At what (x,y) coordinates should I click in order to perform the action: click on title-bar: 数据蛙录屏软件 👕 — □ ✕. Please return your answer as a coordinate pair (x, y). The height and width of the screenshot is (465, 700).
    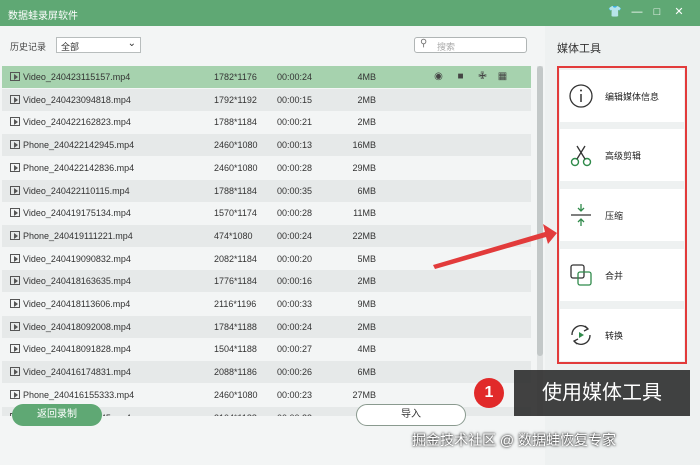
    Looking at the image, I should click on (350, 13).